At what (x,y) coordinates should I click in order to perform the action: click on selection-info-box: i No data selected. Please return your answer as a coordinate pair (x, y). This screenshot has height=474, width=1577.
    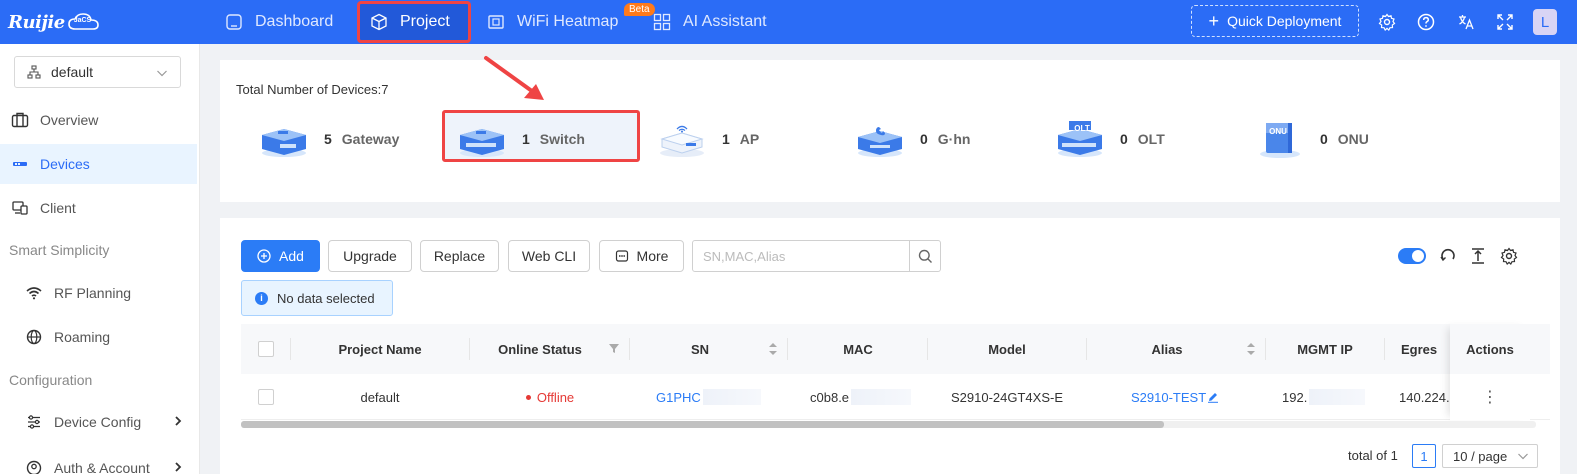
    Looking at the image, I should click on (317, 298).